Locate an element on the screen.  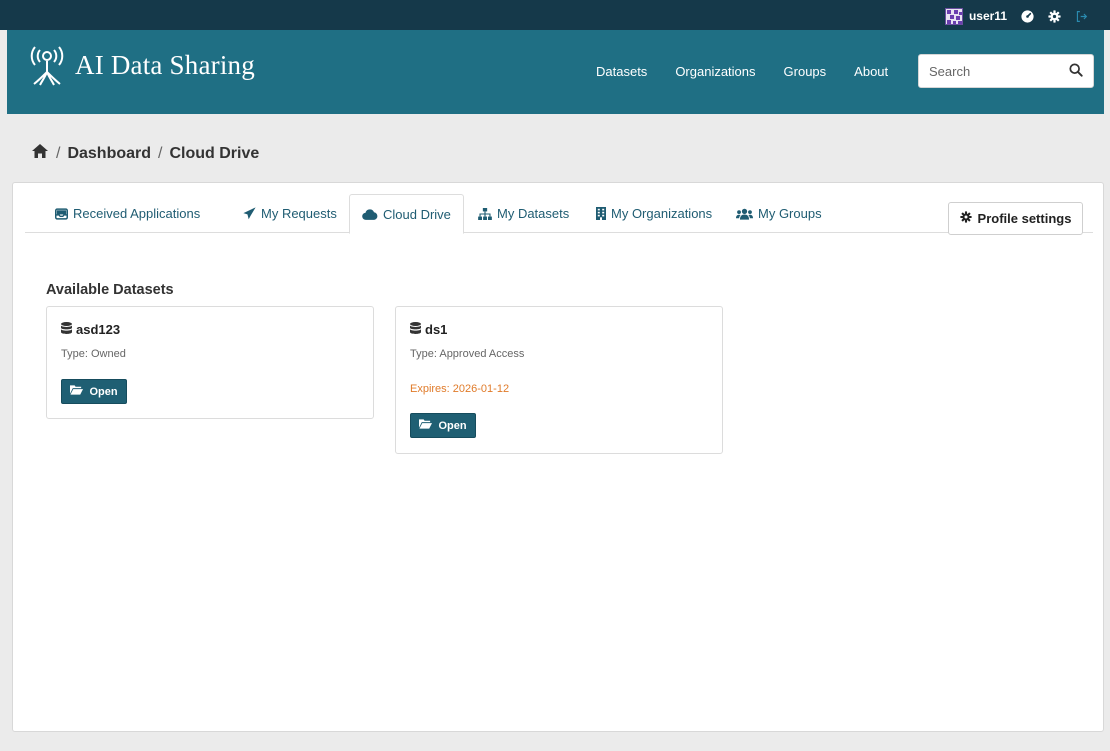
search-icon is located at coordinates (1076, 72).